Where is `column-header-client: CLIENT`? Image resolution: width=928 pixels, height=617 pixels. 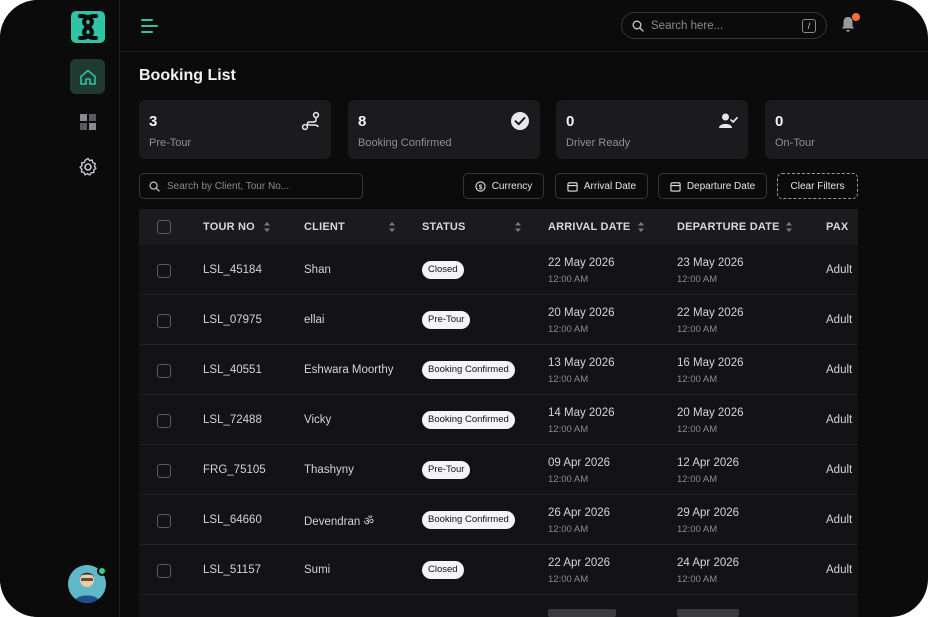 column-header-client: CLIENT is located at coordinates (324, 227).